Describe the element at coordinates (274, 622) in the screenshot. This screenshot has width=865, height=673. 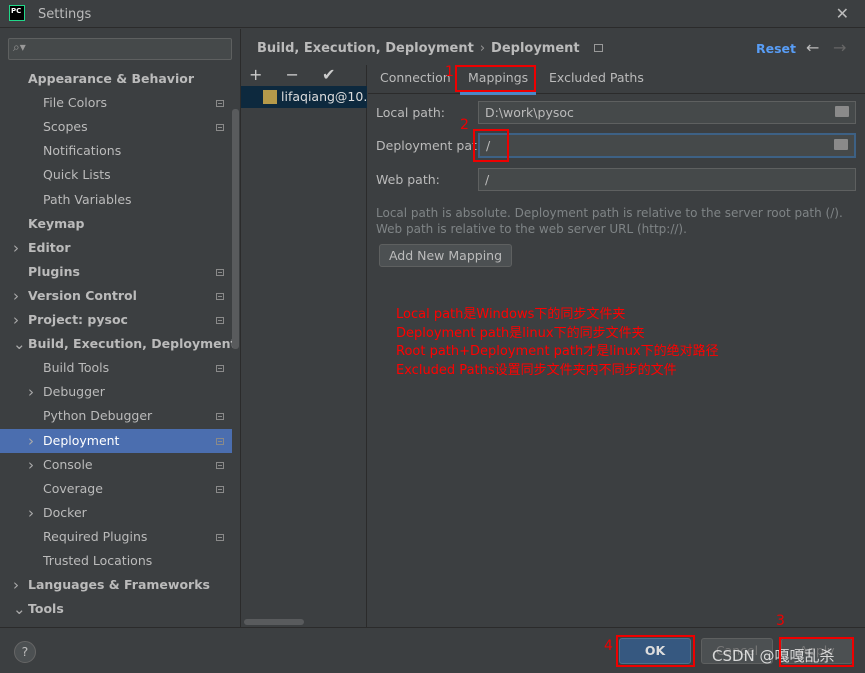
I see `horizontal-scrollbar` at that location.